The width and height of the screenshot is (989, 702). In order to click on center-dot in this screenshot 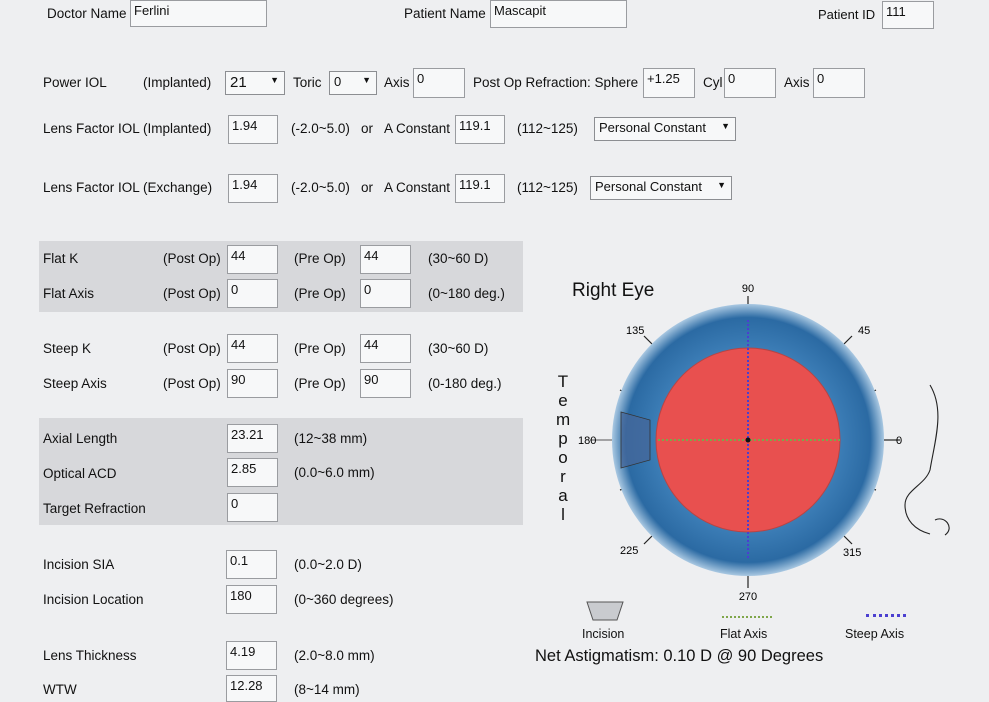, I will do `click(748, 440)`.